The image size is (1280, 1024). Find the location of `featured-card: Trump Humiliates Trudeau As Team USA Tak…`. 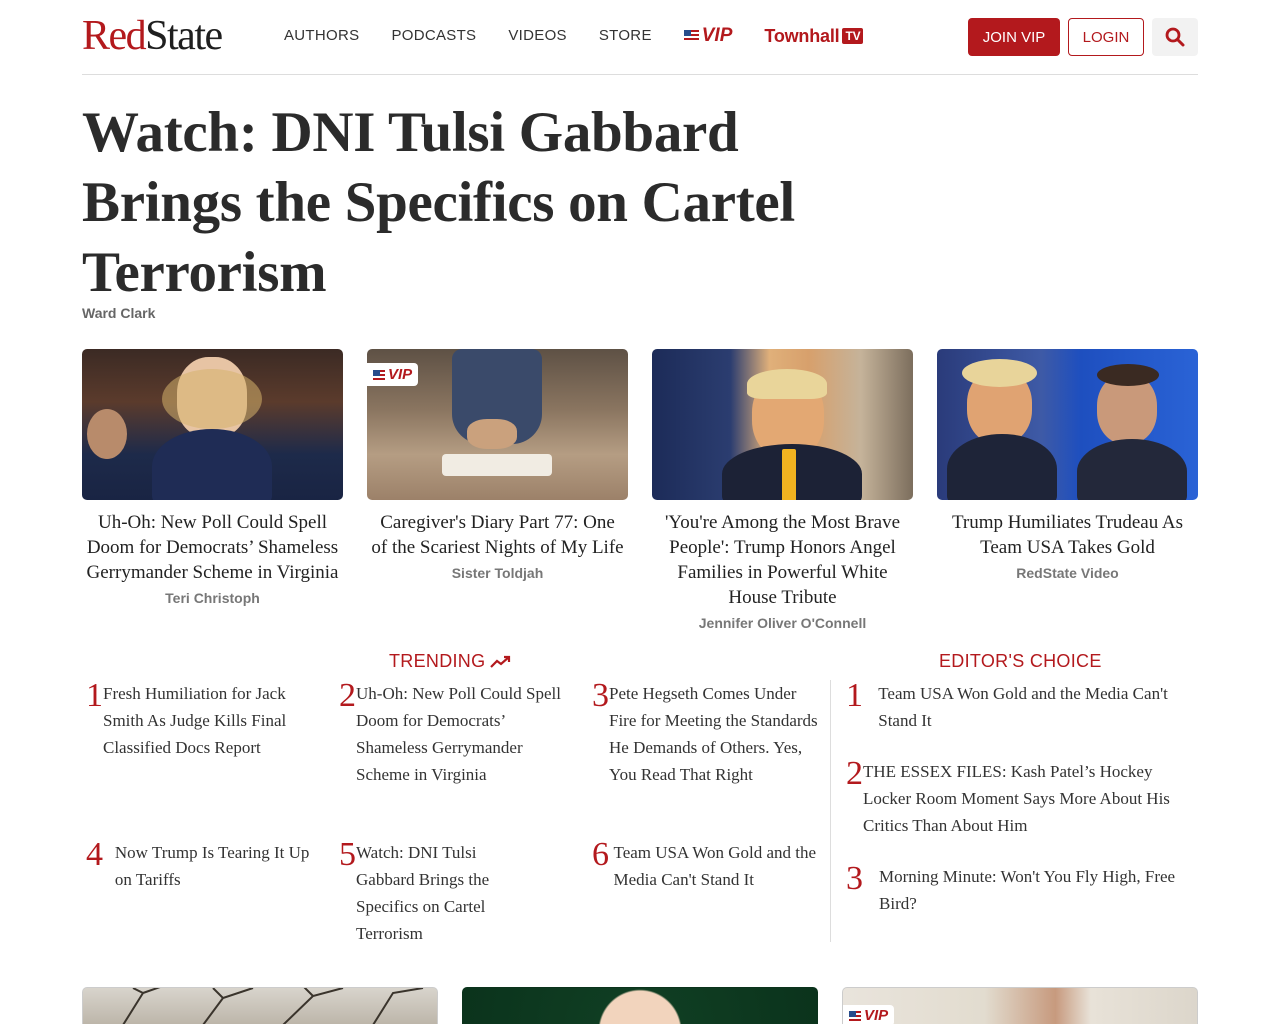

featured-card: Trump Humiliates Trudeau As Team USA Tak… is located at coordinates (1067, 490).